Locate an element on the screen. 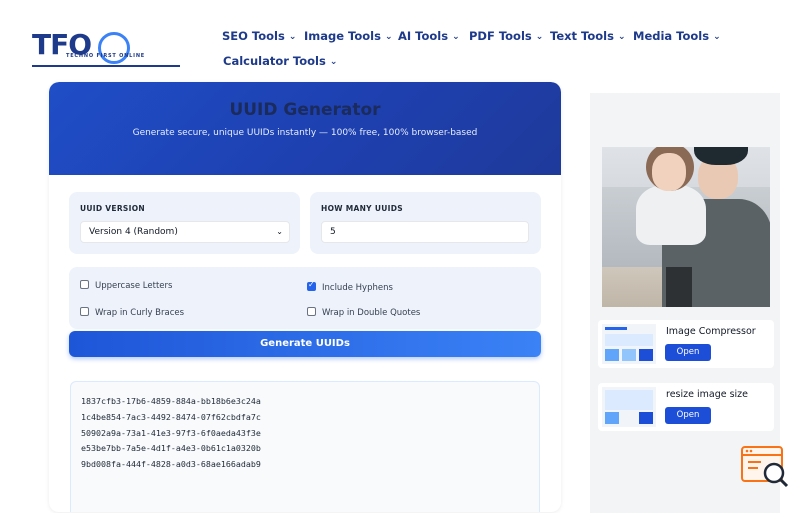 Image resolution: width=800 pixels, height=513 pixels. uuid-version-panel: UUID VERSION Version 4 (Random) ⌄ is located at coordinates (184, 223).